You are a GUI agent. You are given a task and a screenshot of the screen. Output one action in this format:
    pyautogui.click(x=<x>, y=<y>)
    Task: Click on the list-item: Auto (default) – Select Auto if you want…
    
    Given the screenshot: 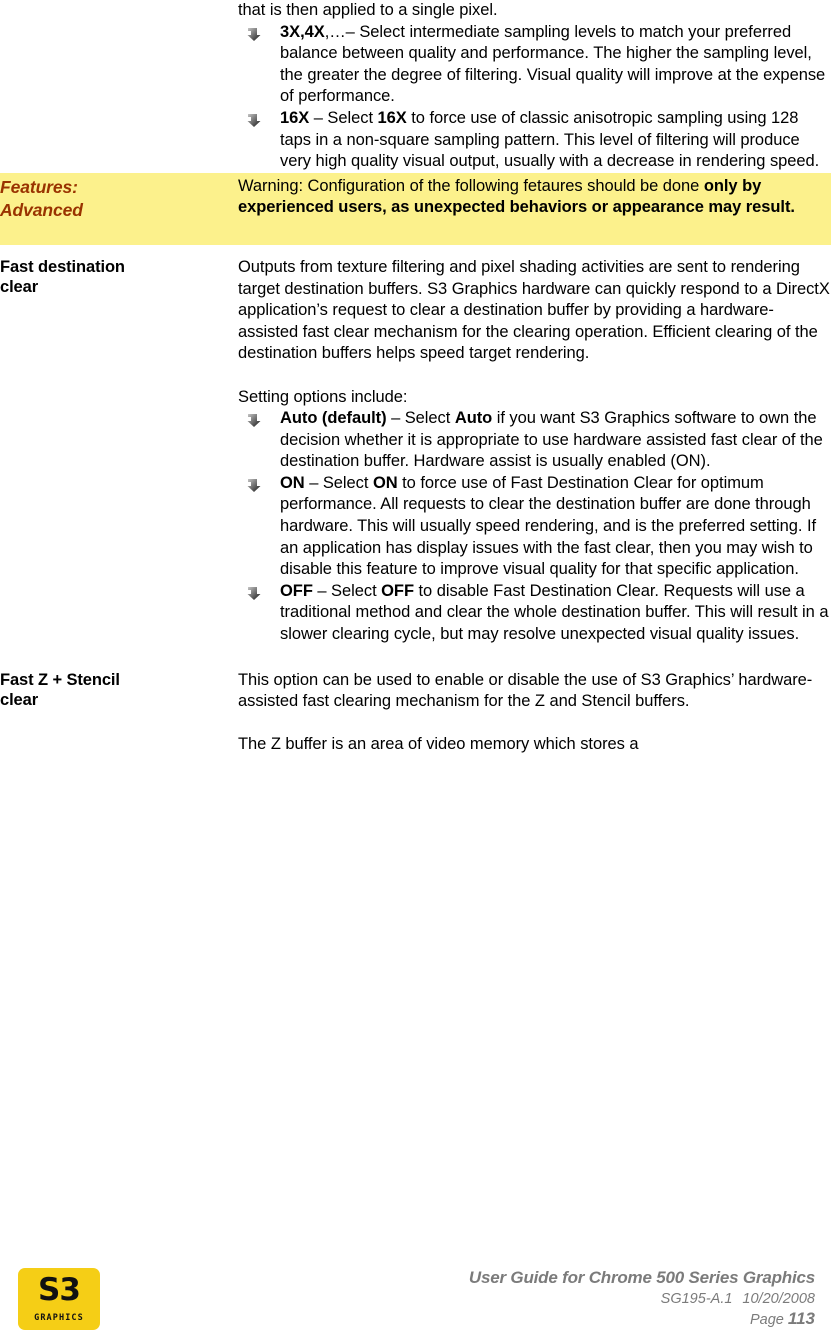 What is the action you would take?
    pyautogui.click(x=534, y=440)
    